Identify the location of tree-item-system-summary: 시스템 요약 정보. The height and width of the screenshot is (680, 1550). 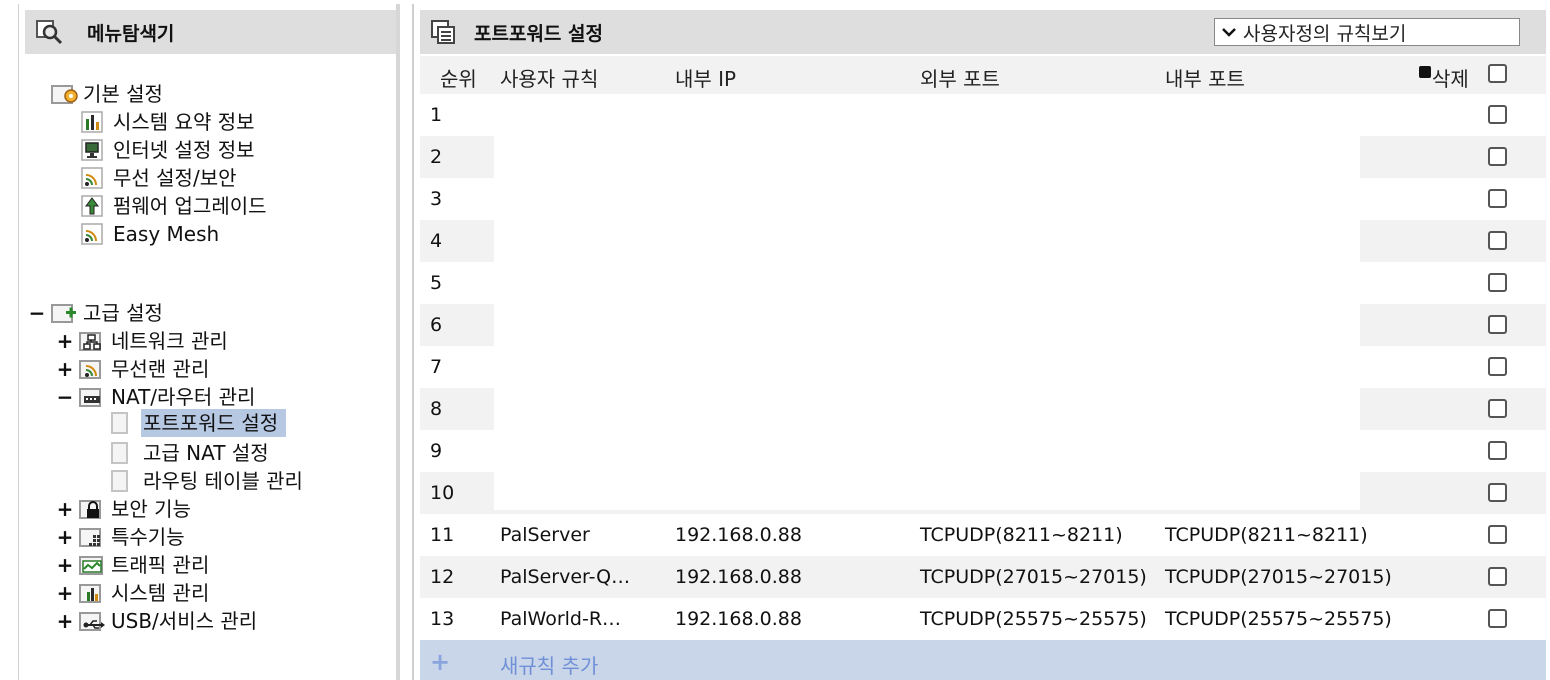
(172, 122).